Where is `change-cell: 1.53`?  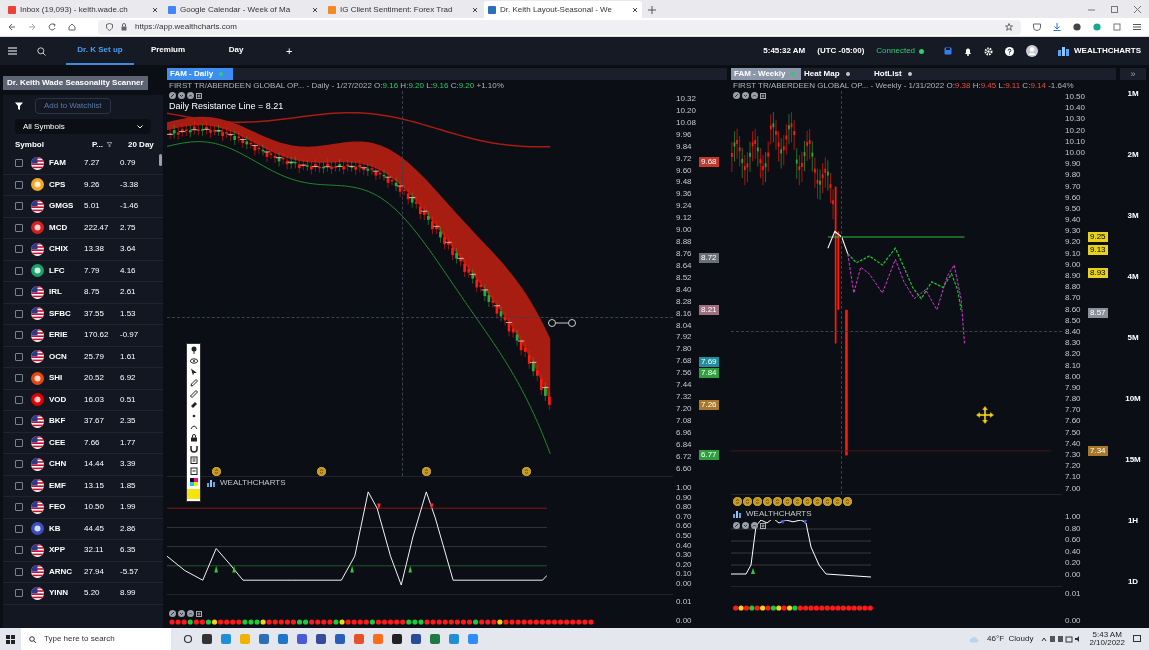
change-cell: 1.53 is located at coordinates (128, 313).